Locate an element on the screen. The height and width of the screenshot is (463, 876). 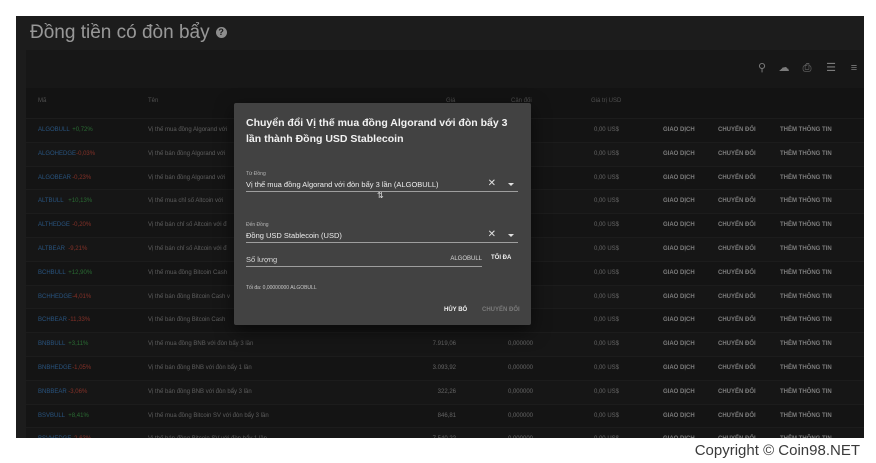
clear-from-icon: ✕ is located at coordinates (492, 183).